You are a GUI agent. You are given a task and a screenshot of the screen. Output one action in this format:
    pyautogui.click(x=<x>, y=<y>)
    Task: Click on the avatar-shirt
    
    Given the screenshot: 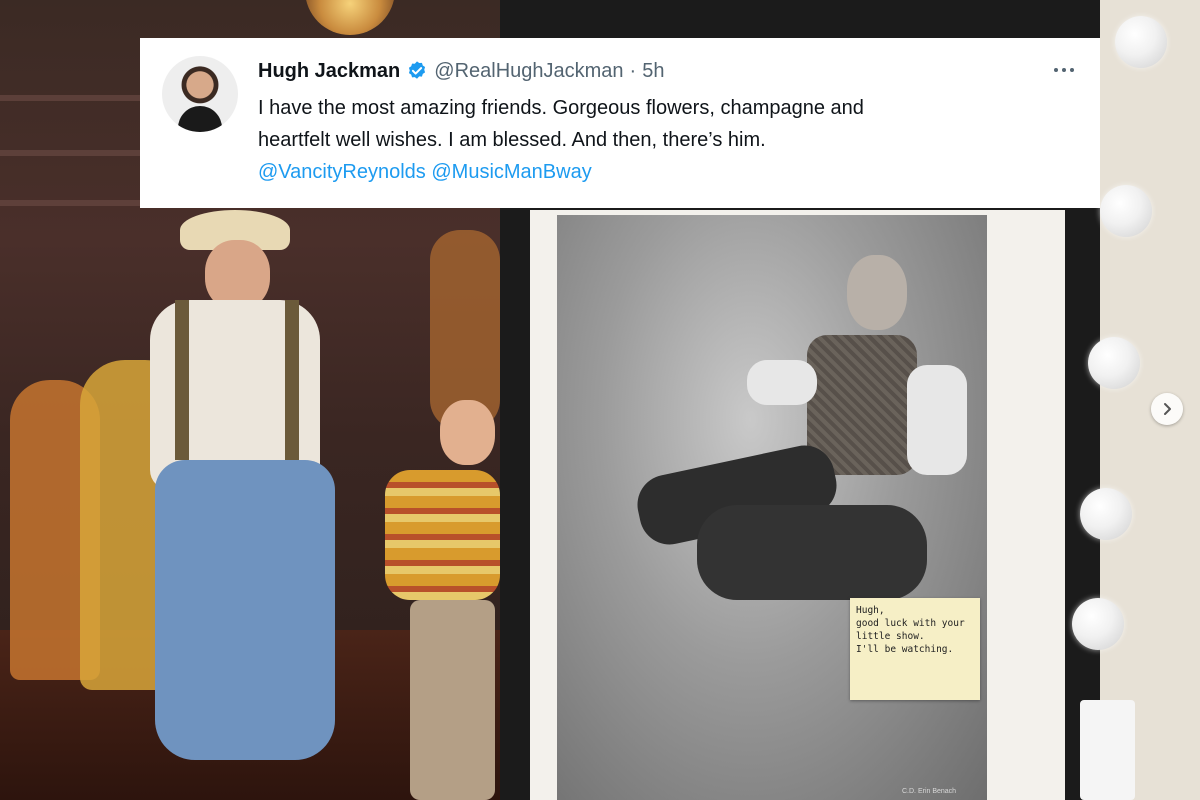 What is the action you would take?
    pyautogui.click(x=200, y=119)
    